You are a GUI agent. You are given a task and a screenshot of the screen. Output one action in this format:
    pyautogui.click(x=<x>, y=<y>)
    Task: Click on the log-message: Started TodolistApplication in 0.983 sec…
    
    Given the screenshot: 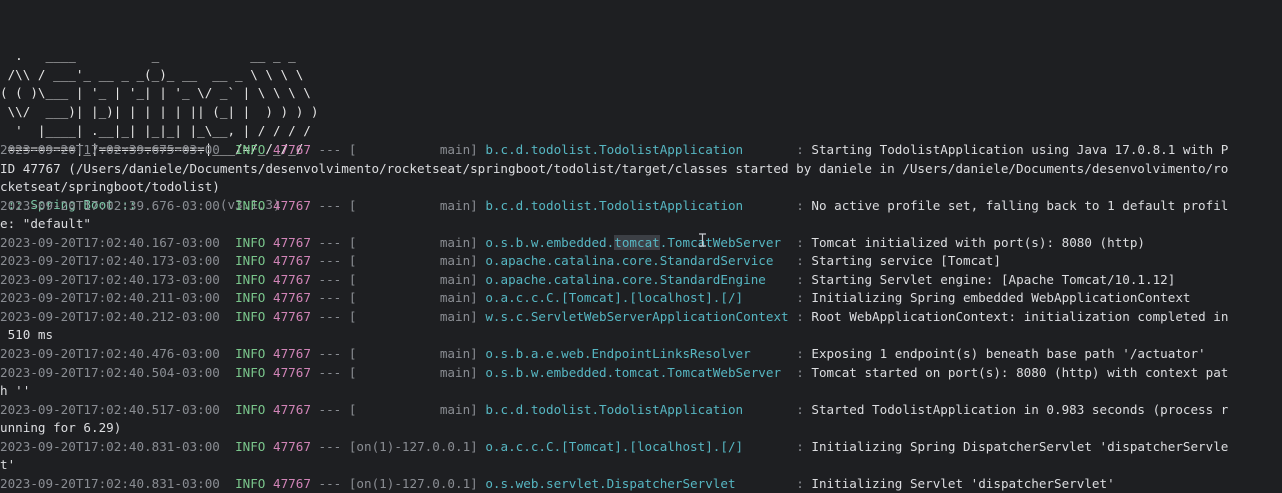 What is the action you would take?
    pyautogui.click(x=1020, y=409)
    